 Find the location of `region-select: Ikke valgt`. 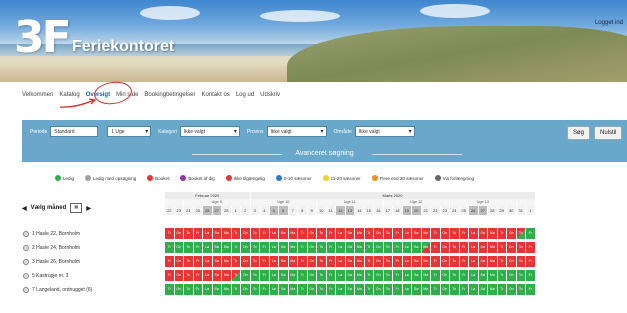

region-select: Ikke valgt is located at coordinates (384, 131).